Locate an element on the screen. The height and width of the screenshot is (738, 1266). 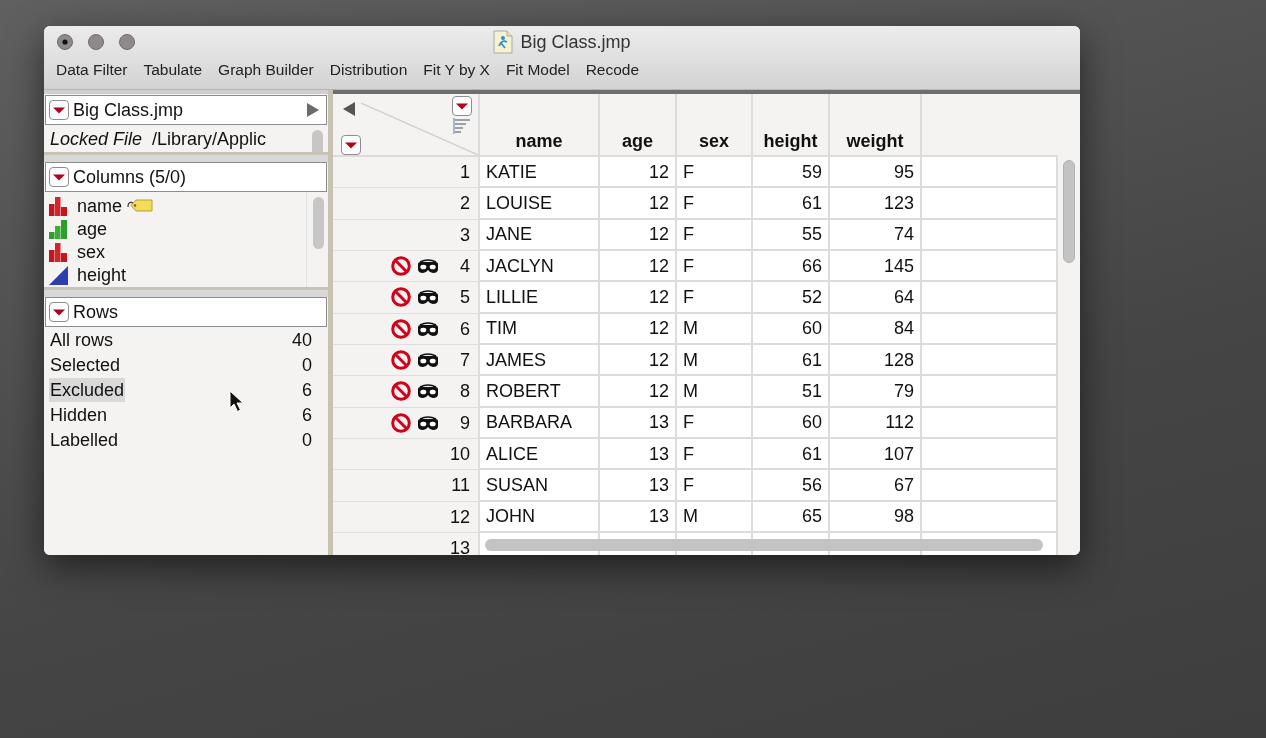
table-cell: KATIE is located at coordinates (540, 173).